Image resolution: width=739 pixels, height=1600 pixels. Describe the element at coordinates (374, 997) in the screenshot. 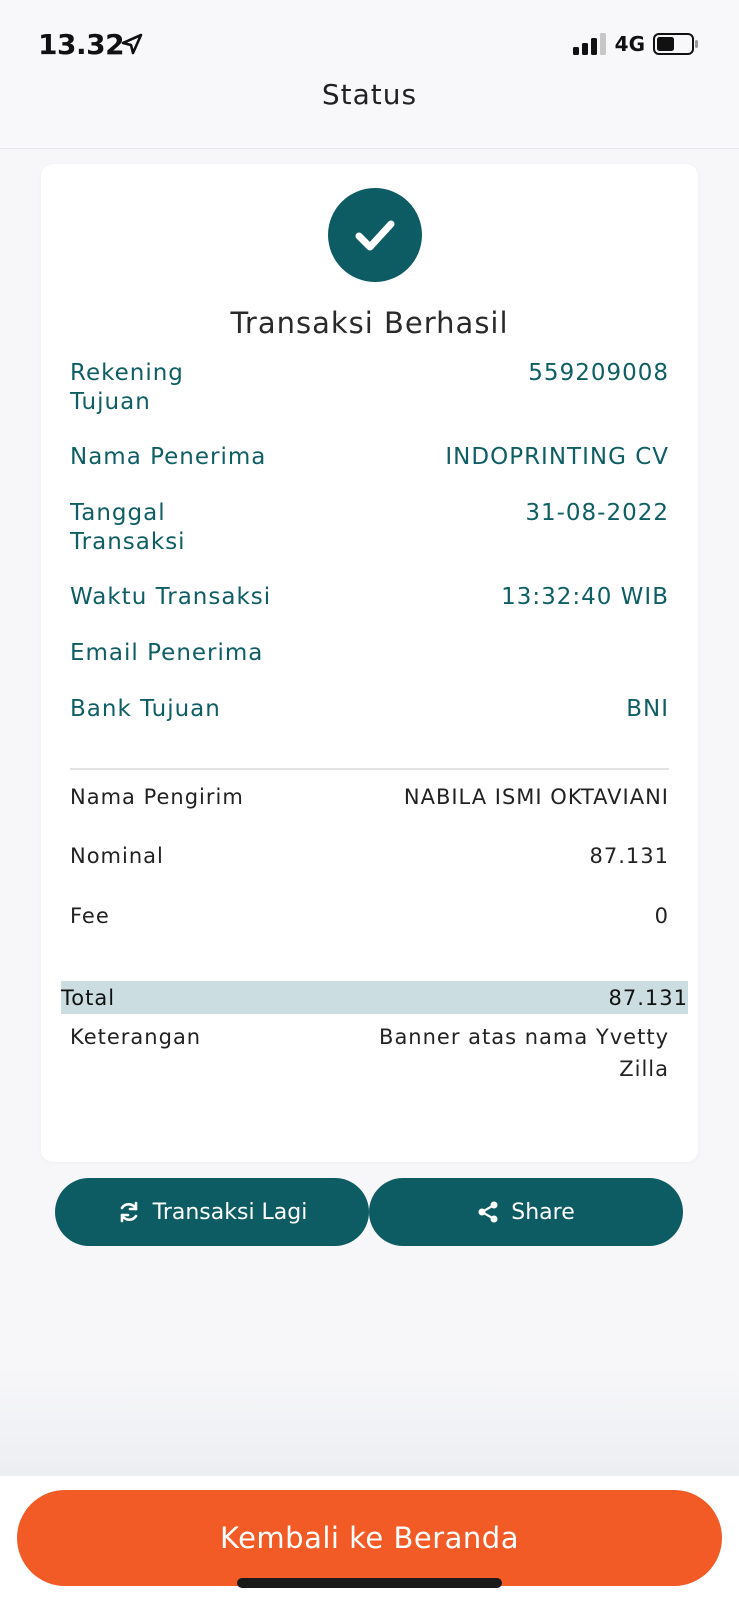

I see `total-row: Total 87.131` at that location.